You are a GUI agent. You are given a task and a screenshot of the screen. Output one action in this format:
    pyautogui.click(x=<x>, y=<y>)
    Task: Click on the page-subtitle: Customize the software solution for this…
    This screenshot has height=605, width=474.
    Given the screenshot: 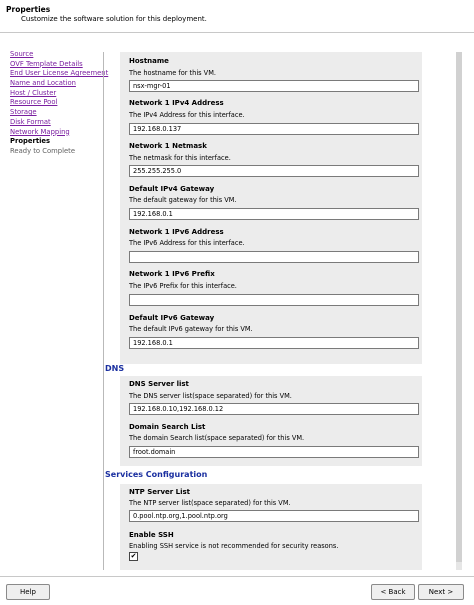 What is the action you would take?
    pyautogui.click(x=114, y=19)
    